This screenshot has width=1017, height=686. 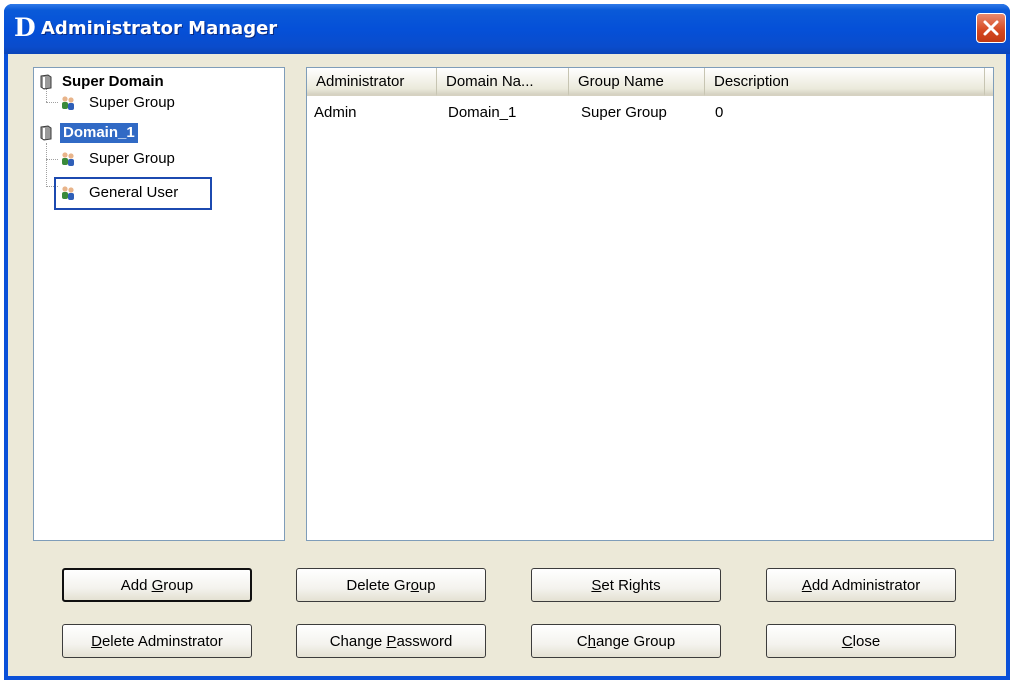 What do you see at coordinates (99, 133) in the screenshot?
I see `tree-label: Domain_1` at bounding box center [99, 133].